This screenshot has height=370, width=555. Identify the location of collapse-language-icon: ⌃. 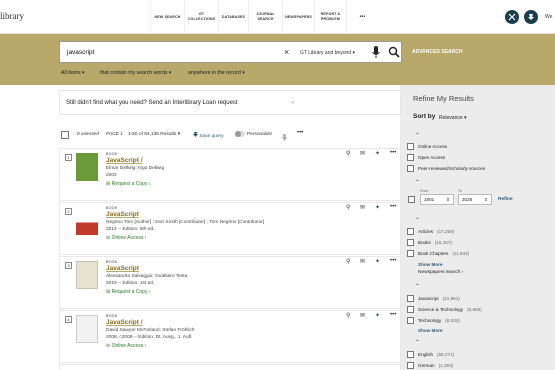
(417, 342).